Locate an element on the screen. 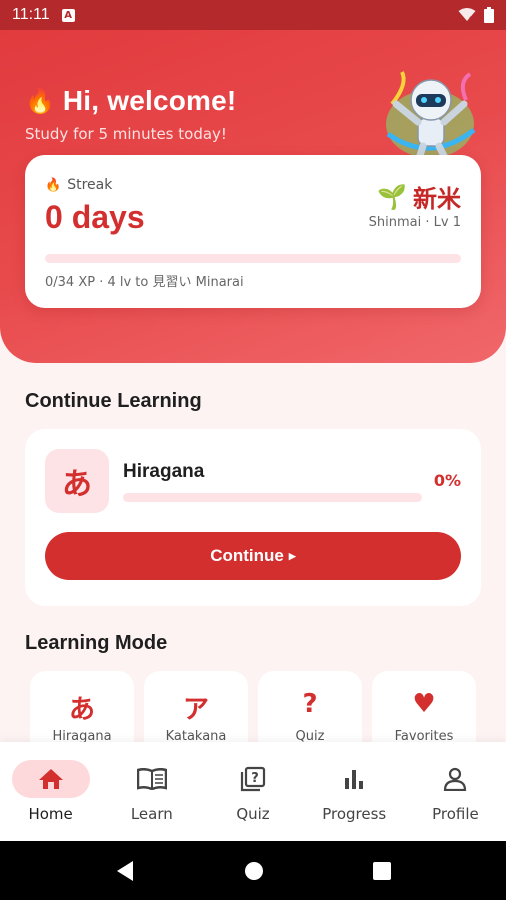 This screenshot has width=506, height=900. streak-label-row: 🔥 Streak is located at coordinates (78, 185).